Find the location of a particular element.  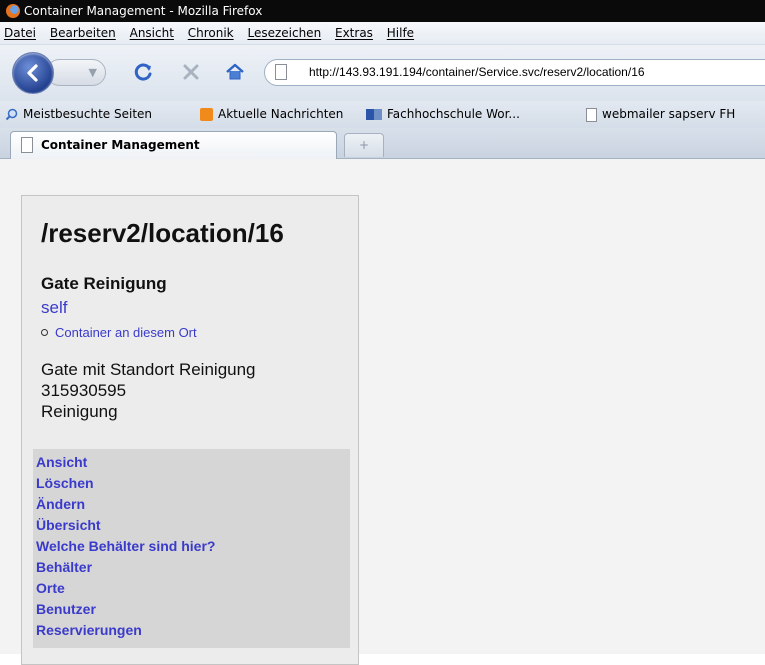

nav-link-ansicht: Ansicht is located at coordinates (193, 462).